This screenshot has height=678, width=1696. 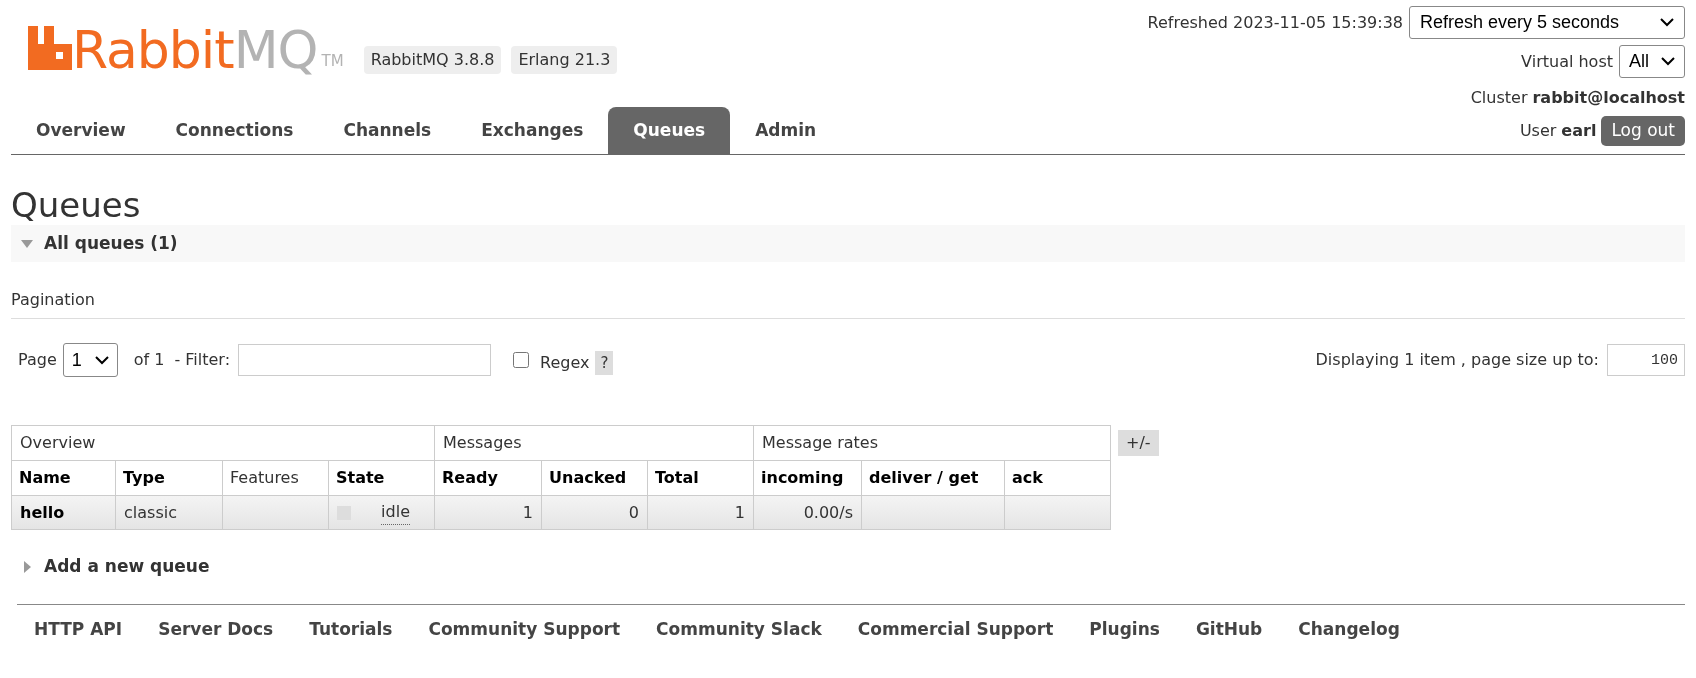 I want to click on refreshed-timestamp: Refreshed 2023-11-05 15:39:38, so click(x=1275, y=22).